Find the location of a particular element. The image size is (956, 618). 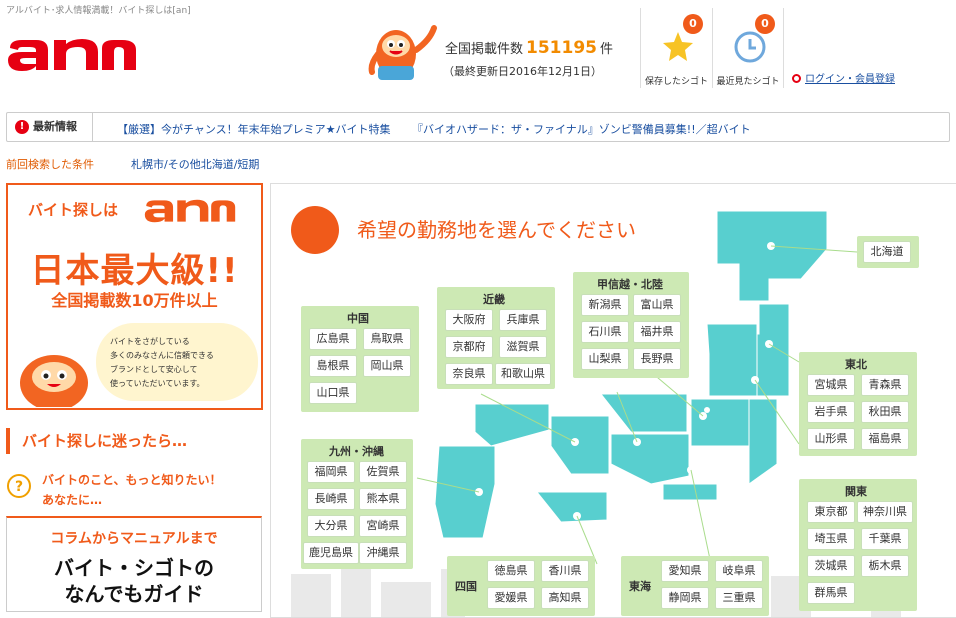

login-register-link: ログイン・会員登録 is located at coordinates (843, 77).